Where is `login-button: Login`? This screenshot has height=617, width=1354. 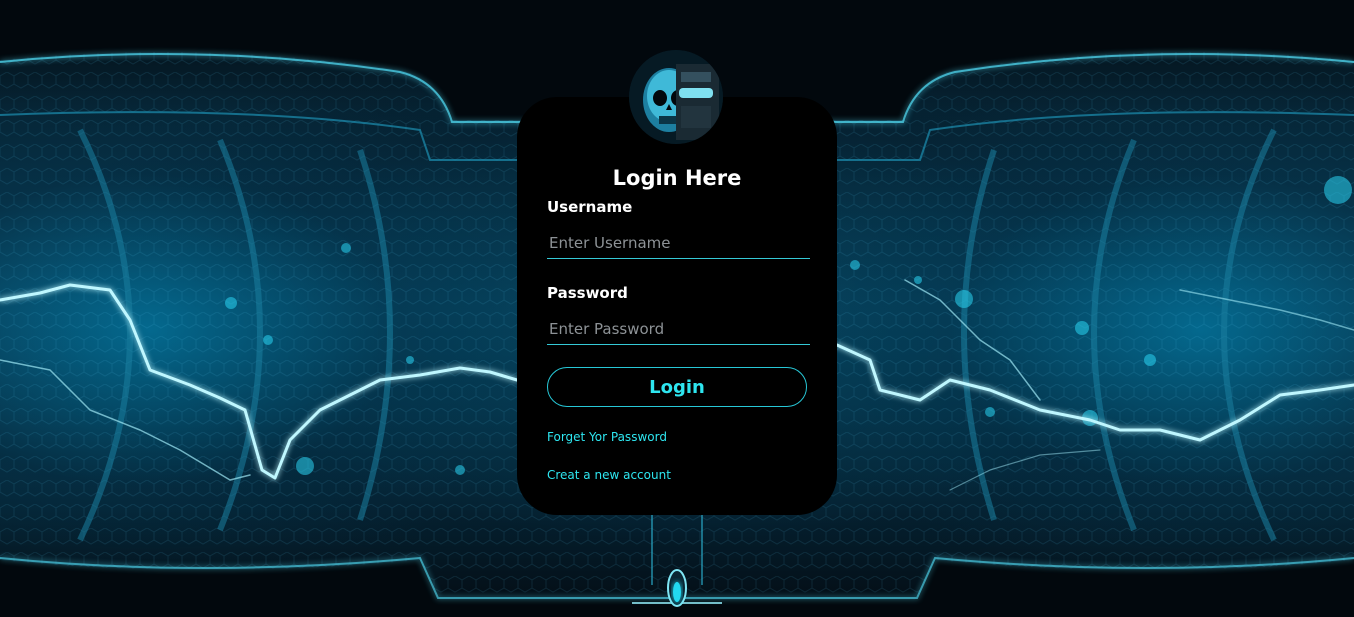
login-button: Login is located at coordinates (677, 387).